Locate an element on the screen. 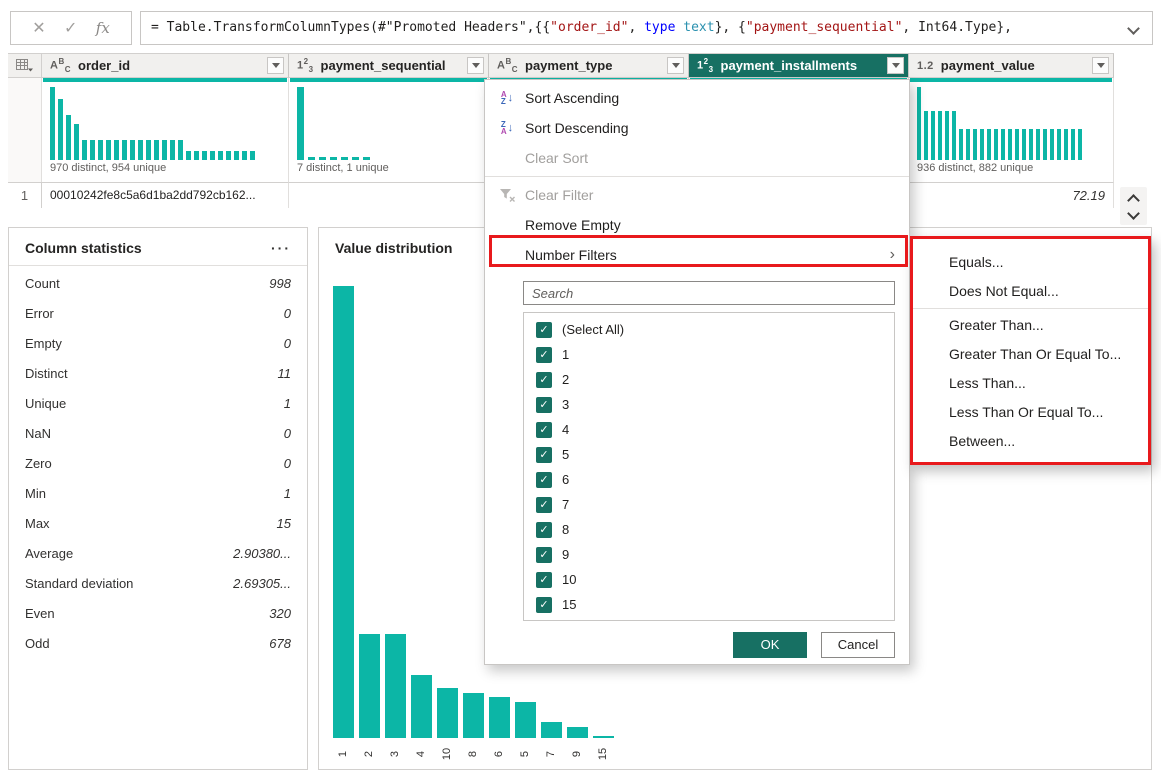 Image resolution: width=1161 pixels, height=775 pixels. stat-value: 320 is located at coordinates (280, 613).